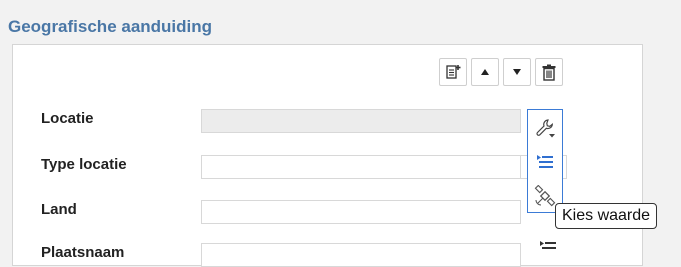 The width and height of the screenshot is (681, 267). What do you see at coordinates (110, 26) in the screenshot?
I see `section-title: Geografische aanduiding` at bounding box center [110, 26].